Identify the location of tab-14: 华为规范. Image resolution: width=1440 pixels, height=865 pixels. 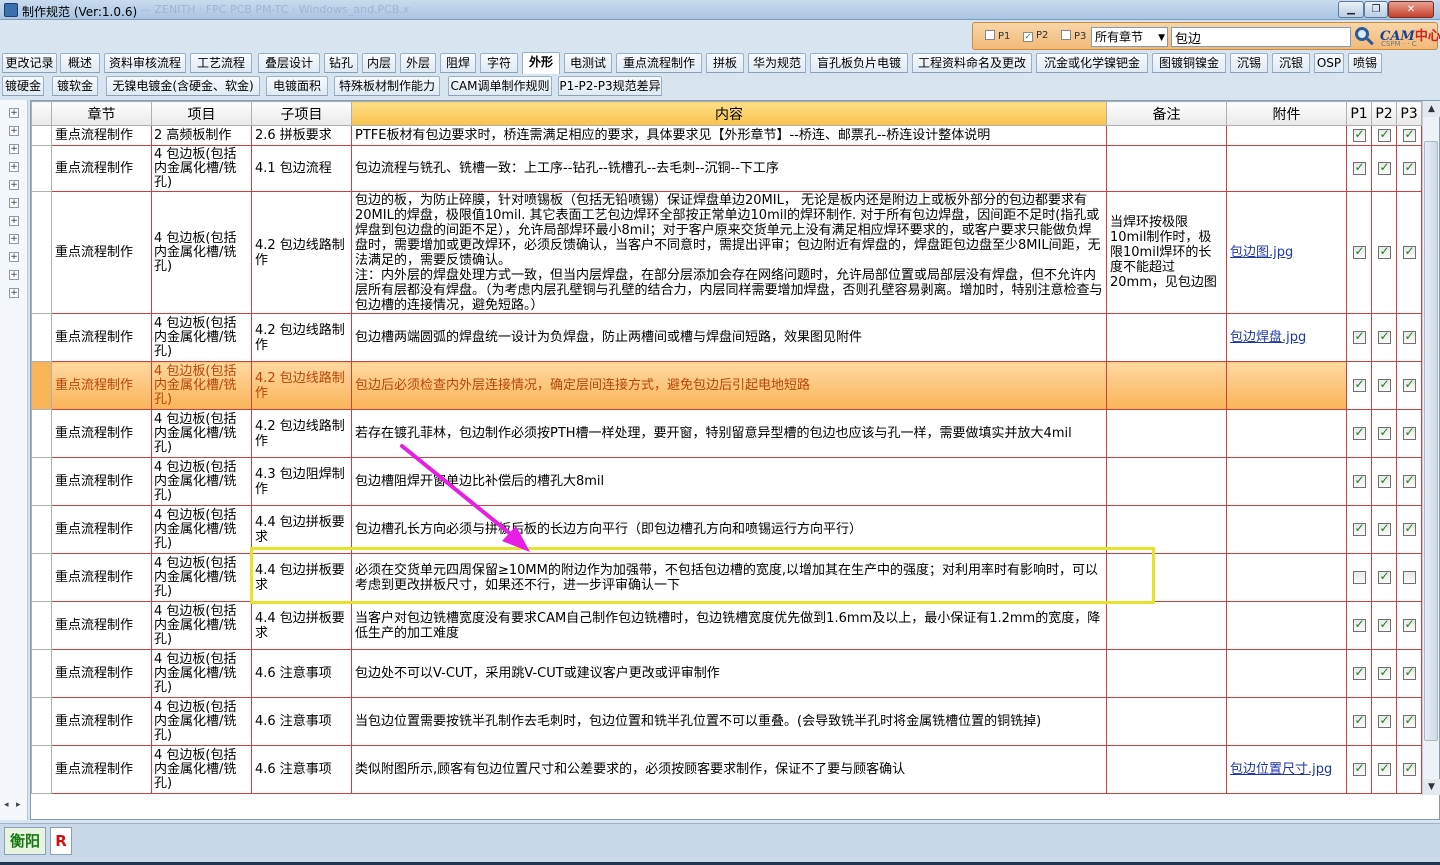
(777, 63).